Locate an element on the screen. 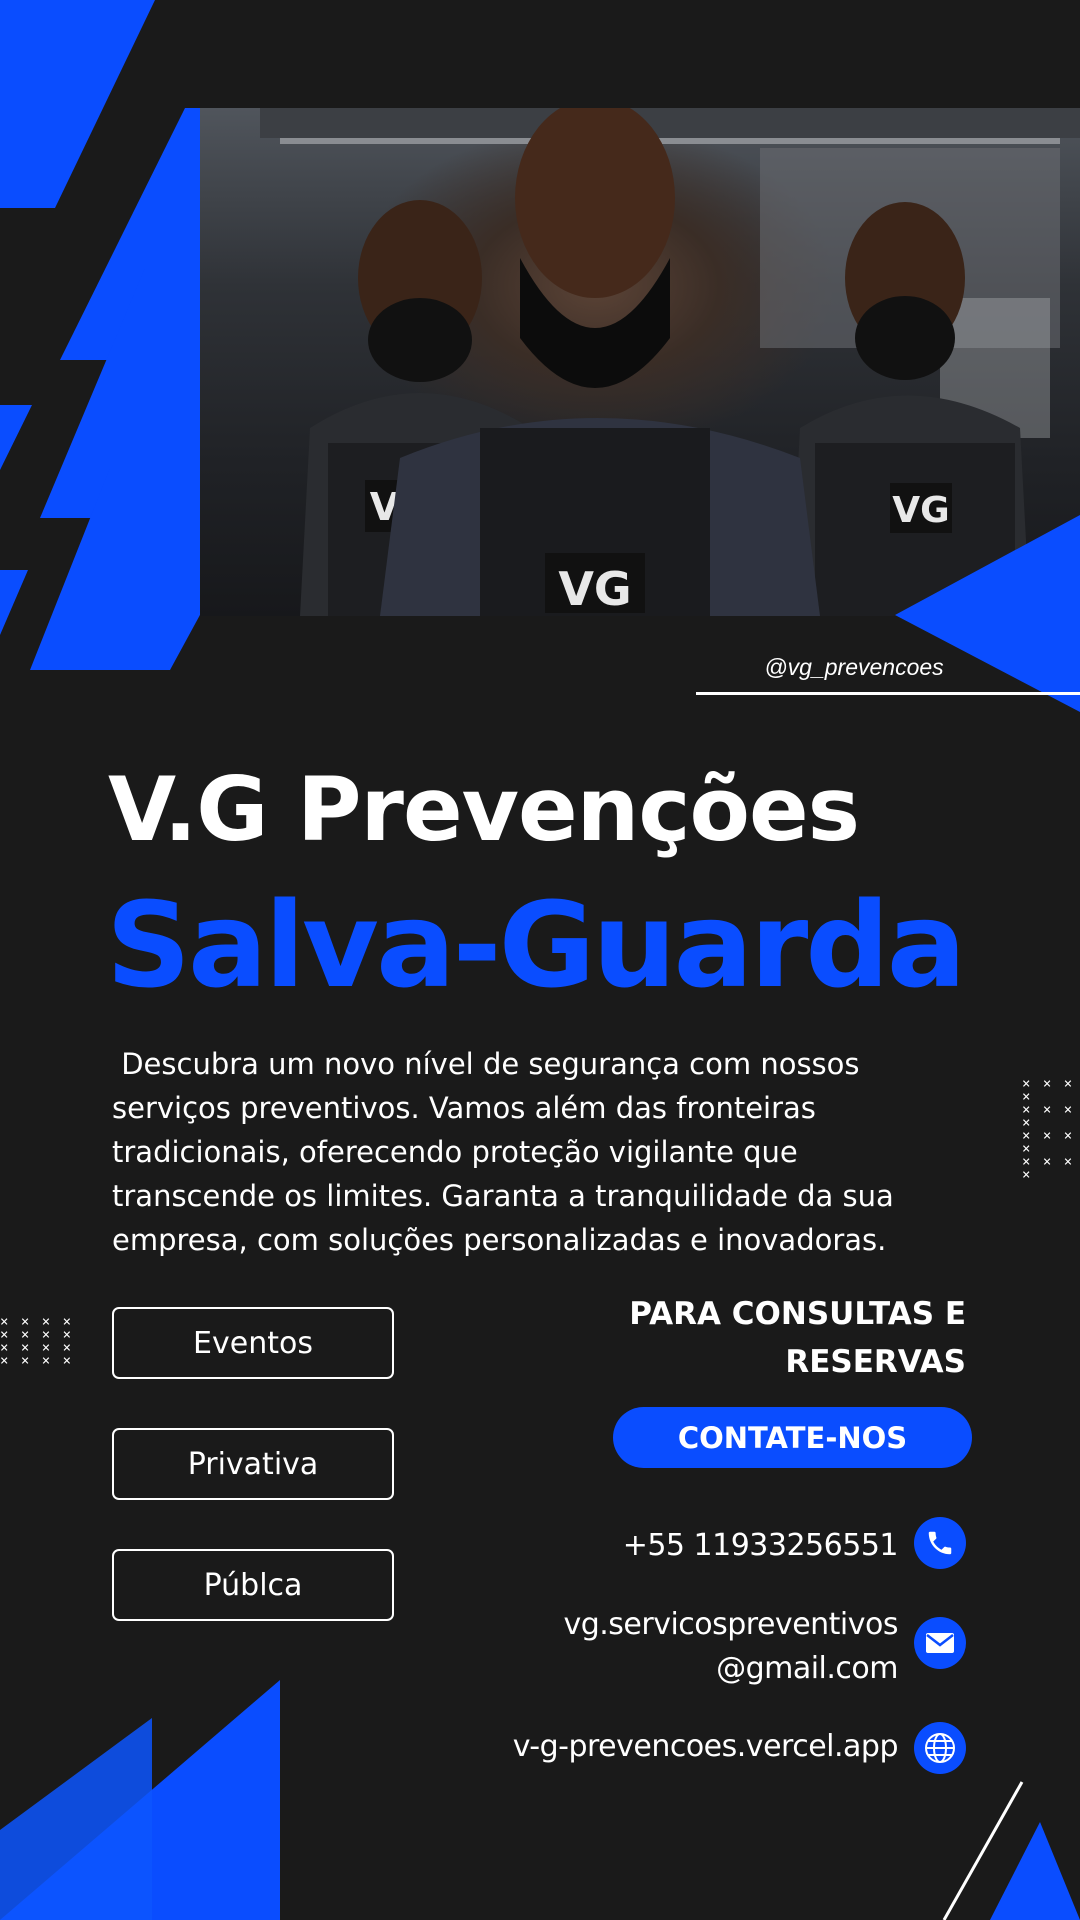 Image resolution: width=1080 pixels, height=1920 pixels. phone-number: +55 11933256551 is located at coordinates (761, 1546).